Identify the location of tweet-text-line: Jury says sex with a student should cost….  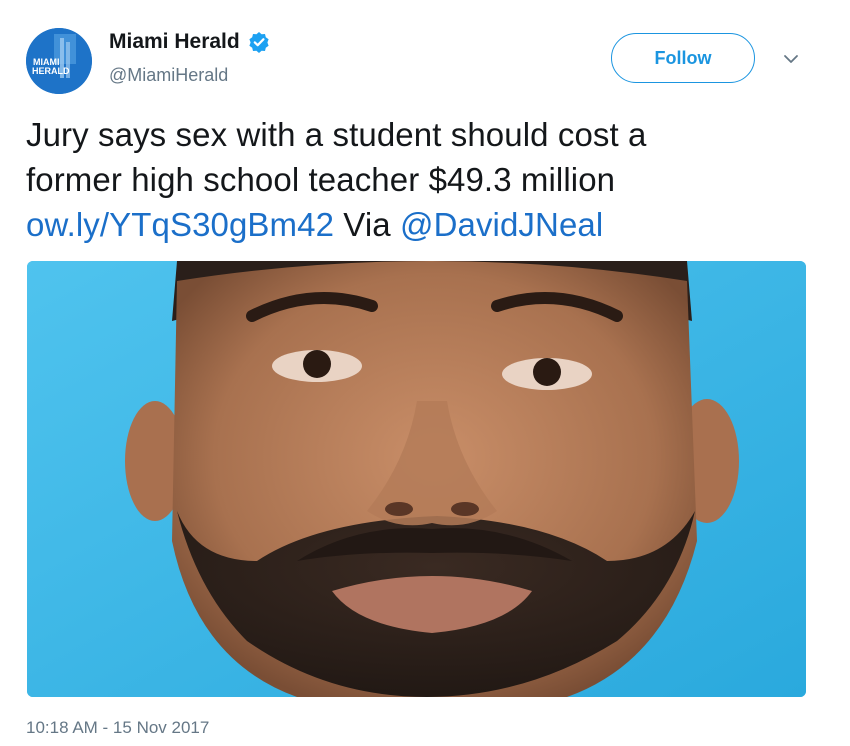
(336, 134).